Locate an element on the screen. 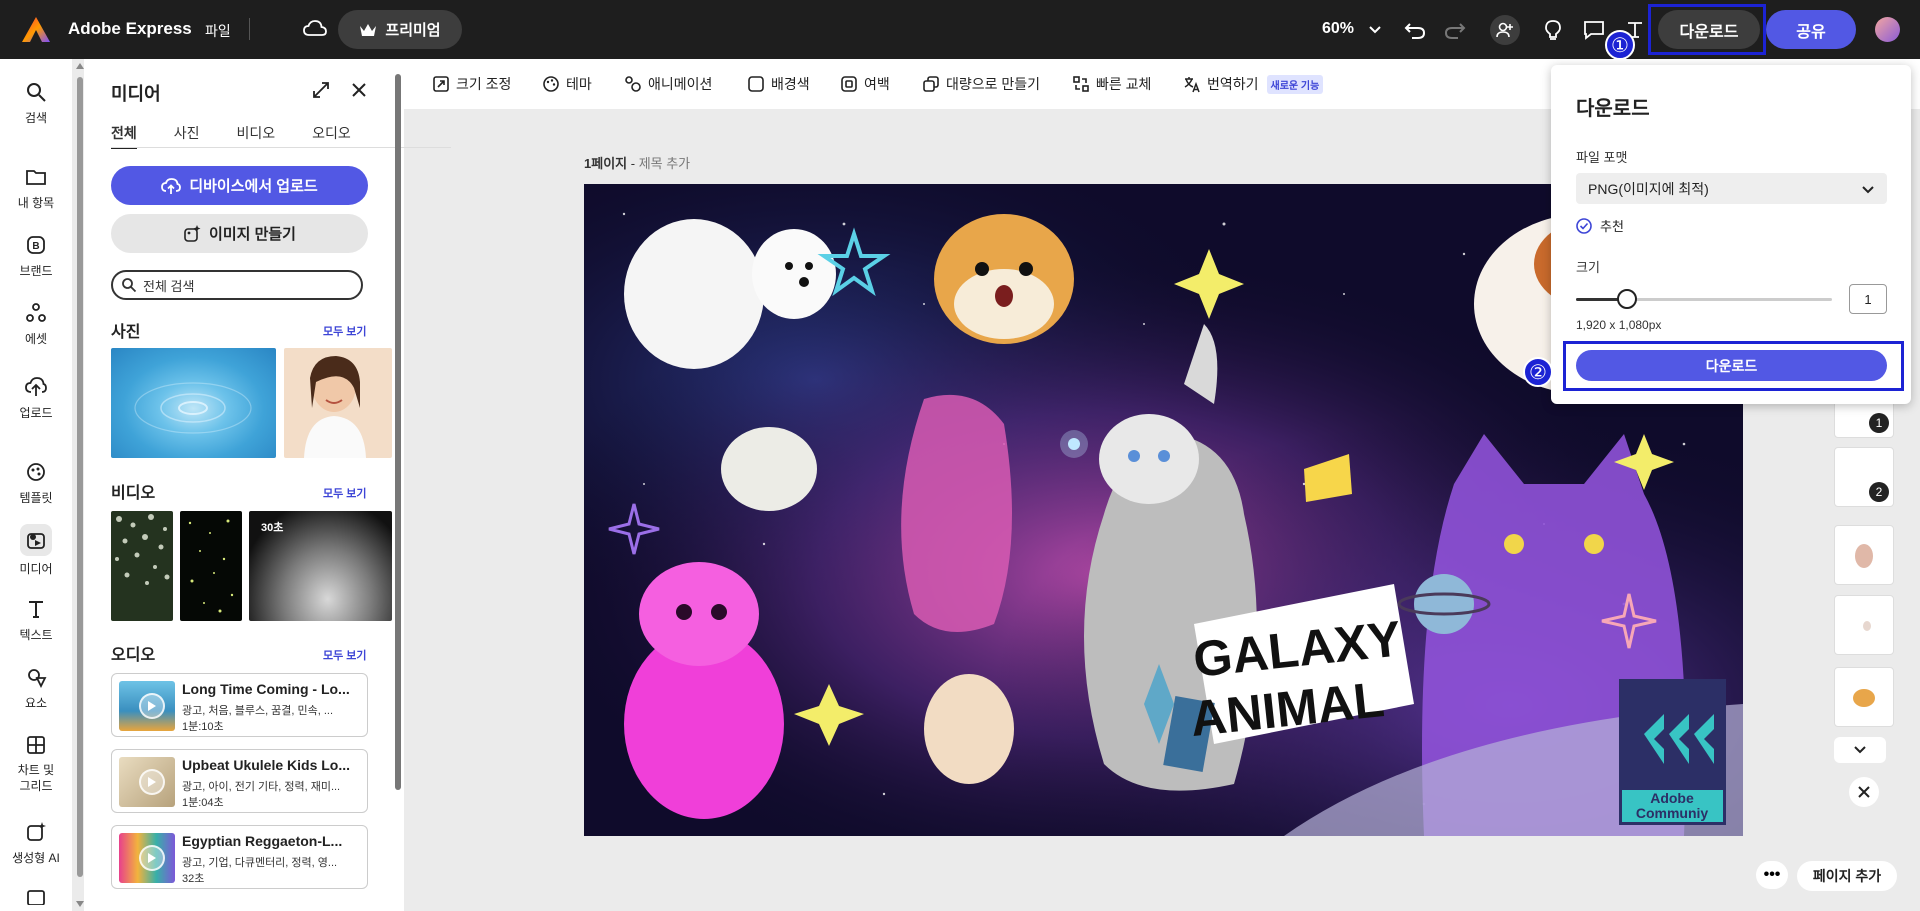 Image resolution: width=1920 pixels, height=911 pixels. theme-tool: 테마 is located at coordinates (567, 84).